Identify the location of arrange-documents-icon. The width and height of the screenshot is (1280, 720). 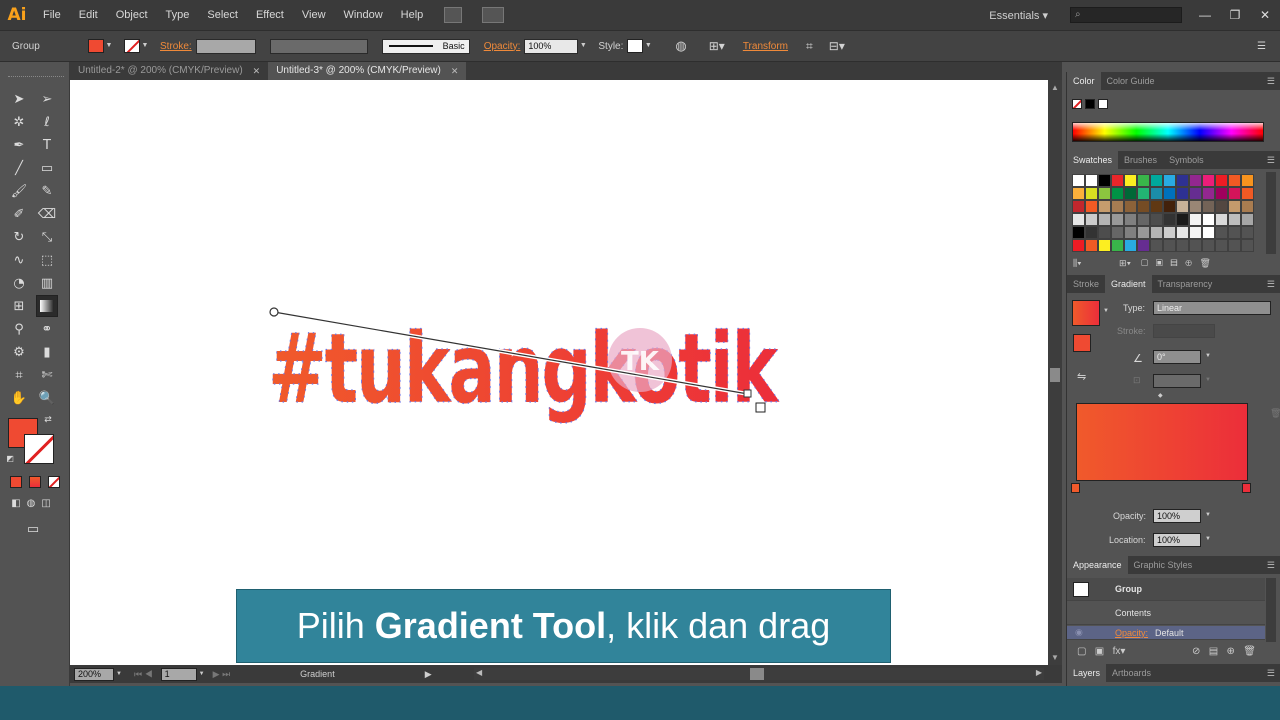
(493, 15).